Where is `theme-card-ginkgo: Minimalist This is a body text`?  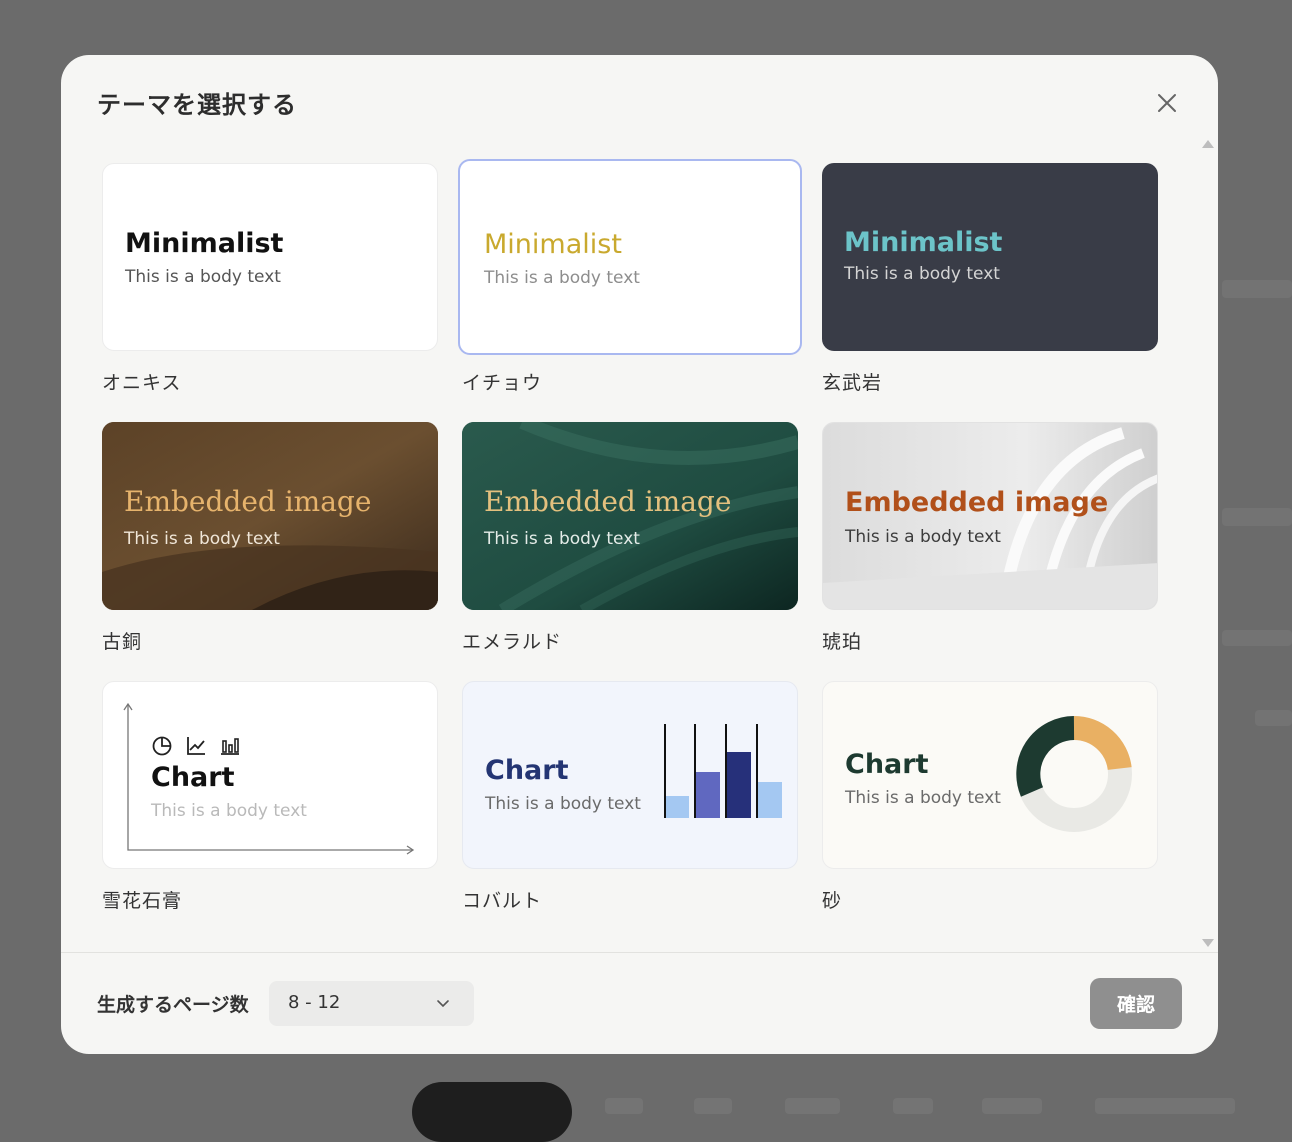
theme-card-ginkgo: Minimalist This is a body text is located at coordinates (630, 257).